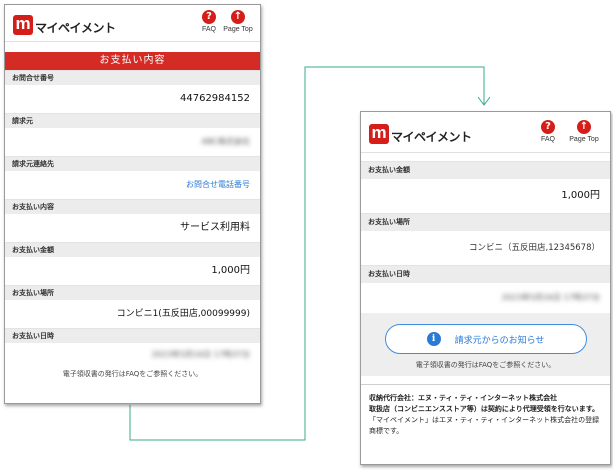  Describe the element at coordinates (132, 306) in the screenshot. I see `section-payment-place: お支払い場所 コンビニ1(五反田店,00099999)` at that location.